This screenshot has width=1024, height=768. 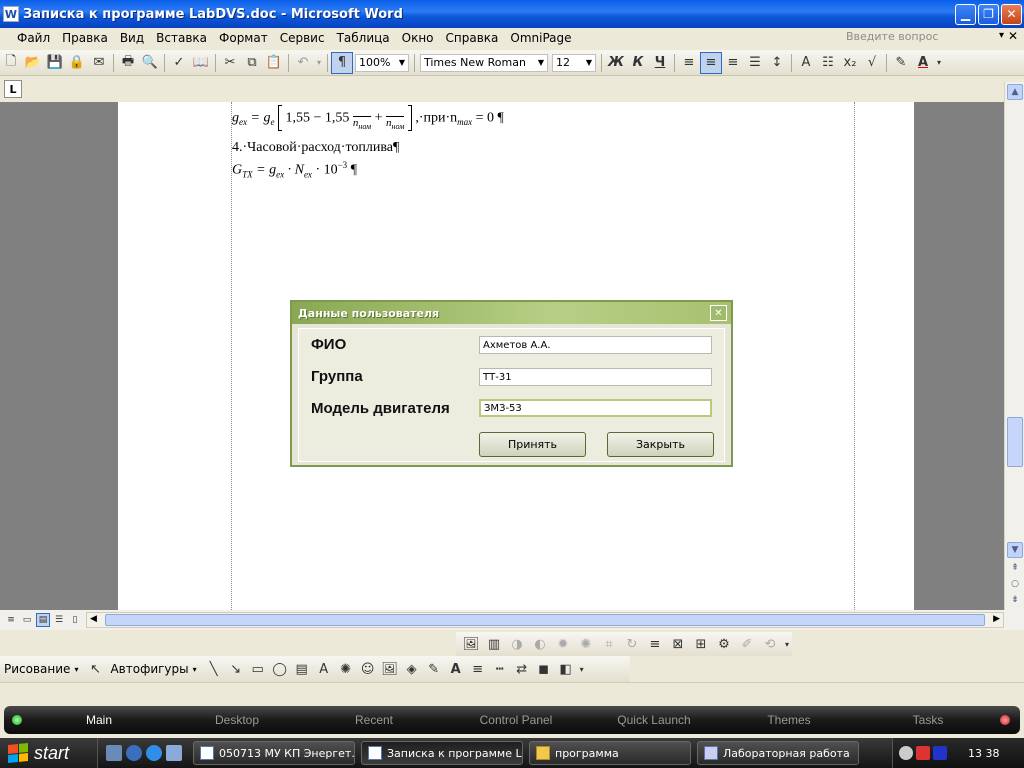 I want to click on 3d-style-icon: ◧, so click(x=566, y=669).